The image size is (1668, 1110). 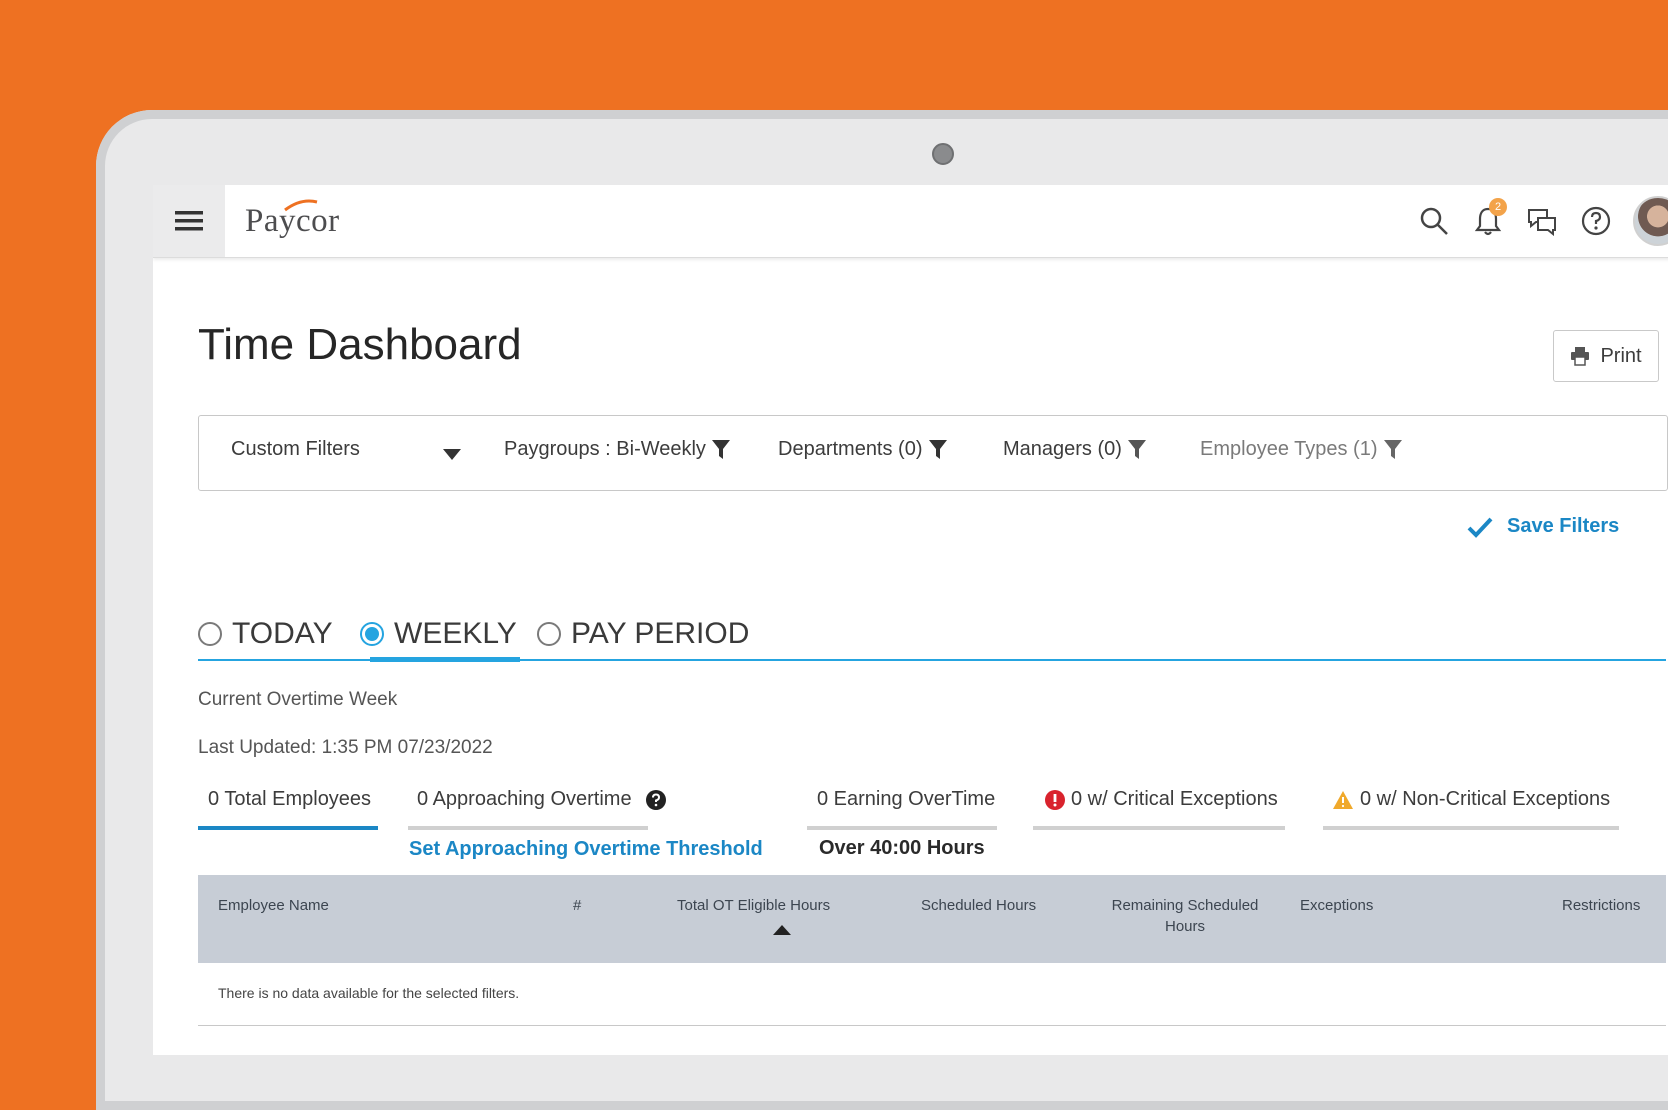 I want to click on save-filters-button: Save Filters, so click(x=1543, y=526).